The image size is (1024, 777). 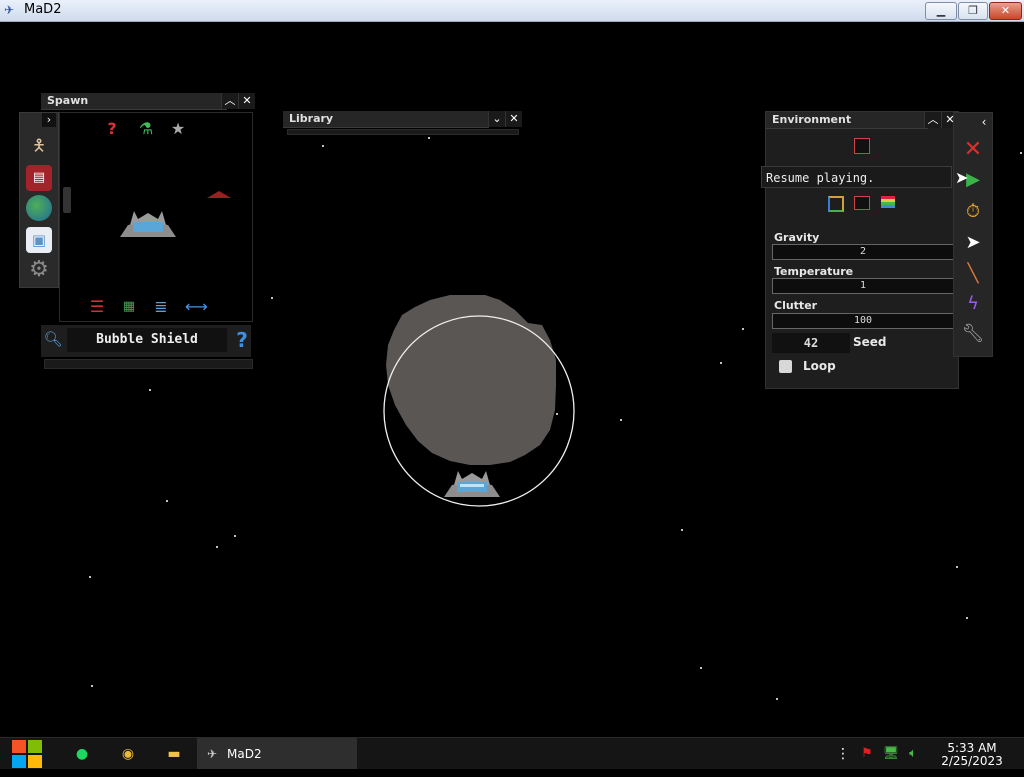 What do you see at coordinates (512, 11) in the screenshot?
I see `window-titlebar: ✈ MaD2 ▁ ❐ ✕` at bounding box center [512, 11].